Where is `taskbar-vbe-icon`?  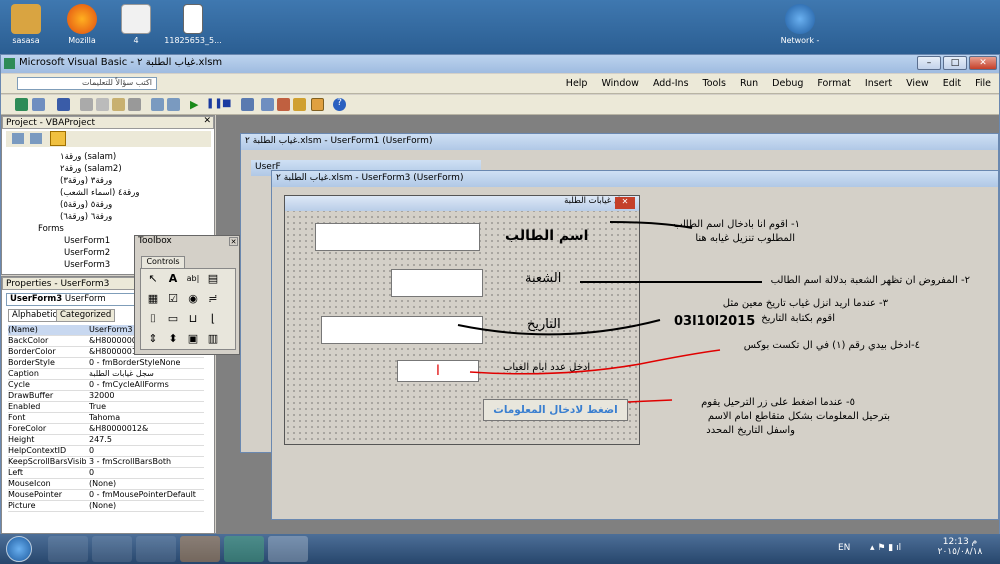
taskbar-vbe-icon is located at coordinates (288, 549).